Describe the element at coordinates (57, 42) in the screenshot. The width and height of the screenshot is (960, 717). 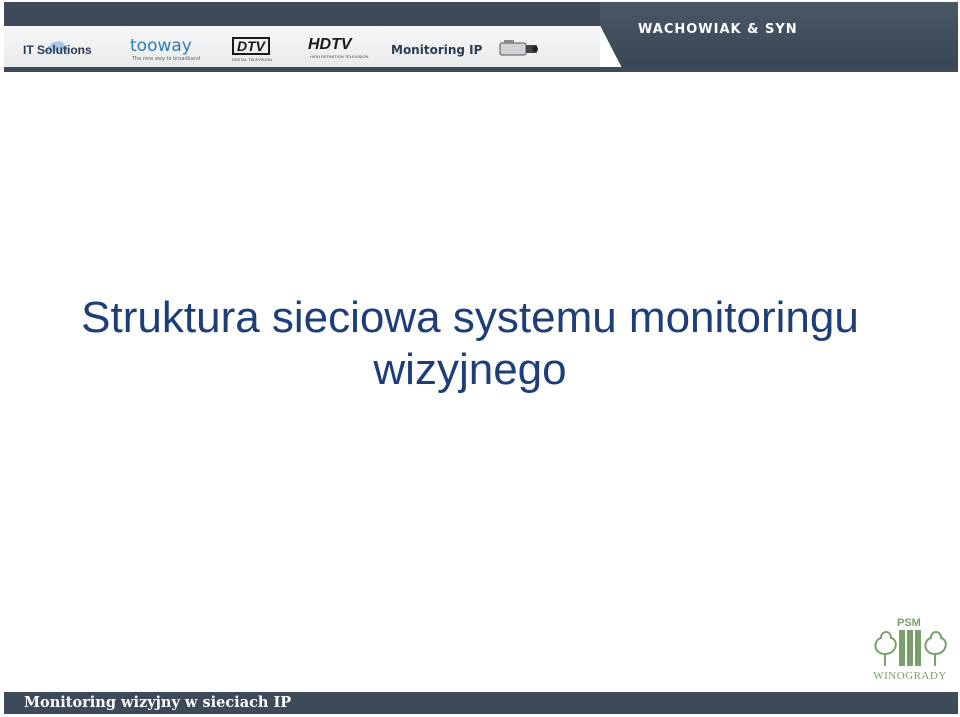
I see `it-solutions-logo: ☁ IT Solutions` at that location.